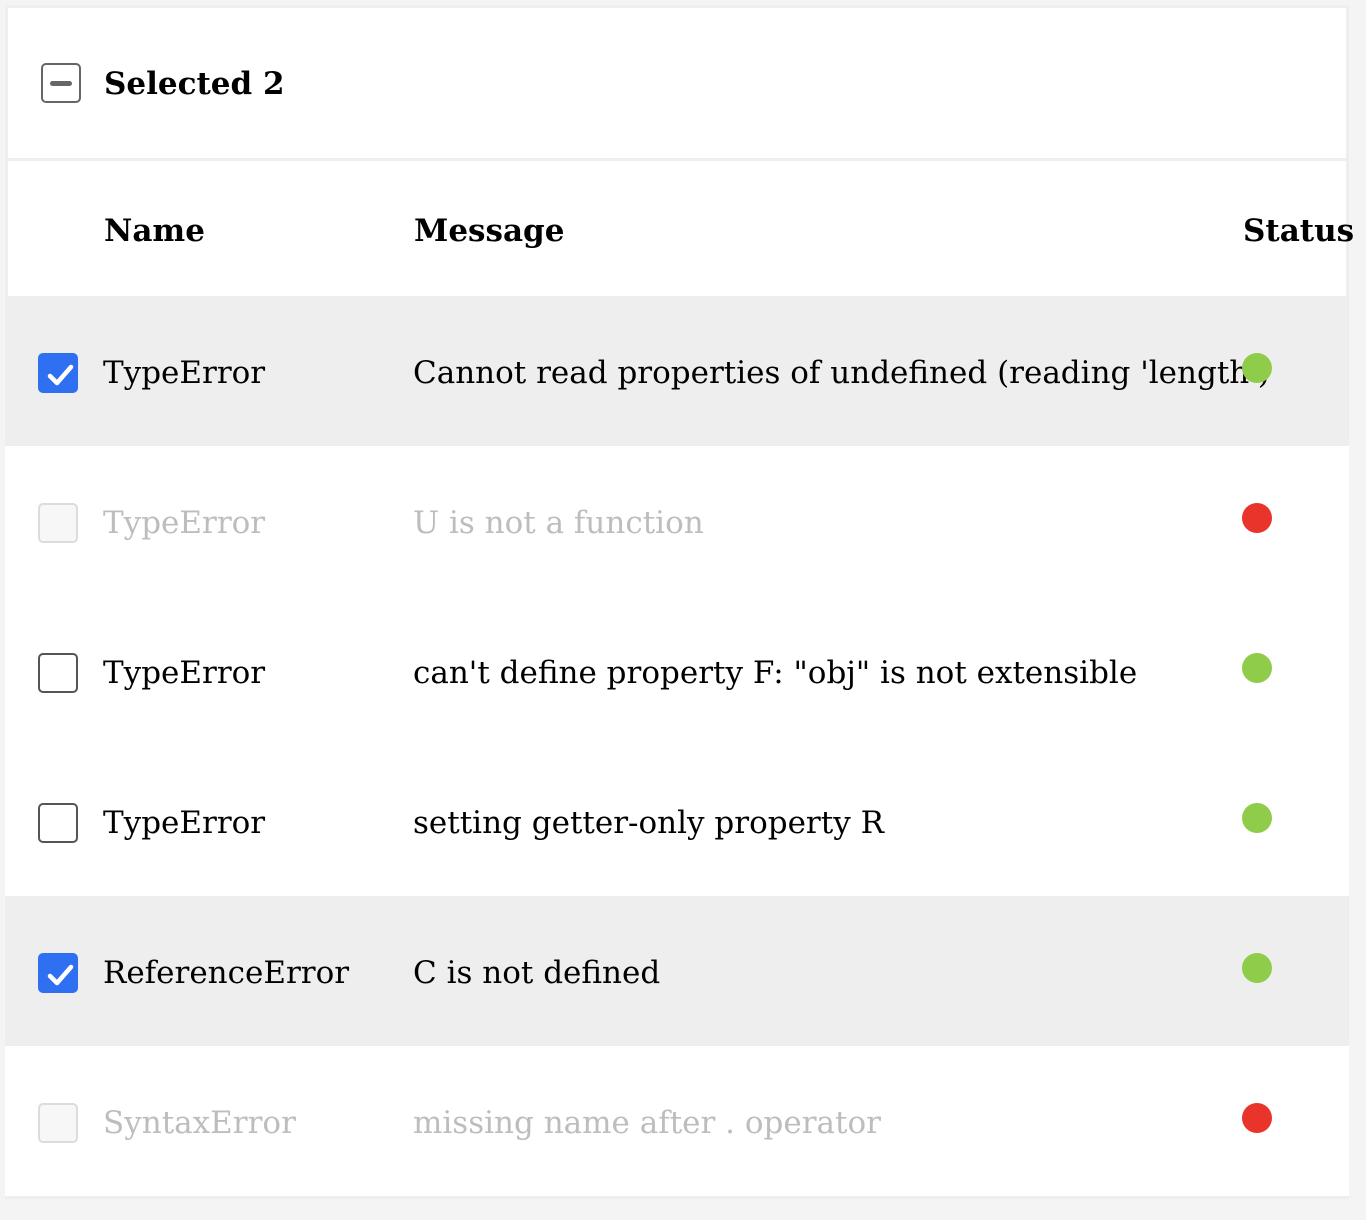  Describe the element at coordinates (537, 973) in the screenshot. I see `row-message: C is not defined` at that location.